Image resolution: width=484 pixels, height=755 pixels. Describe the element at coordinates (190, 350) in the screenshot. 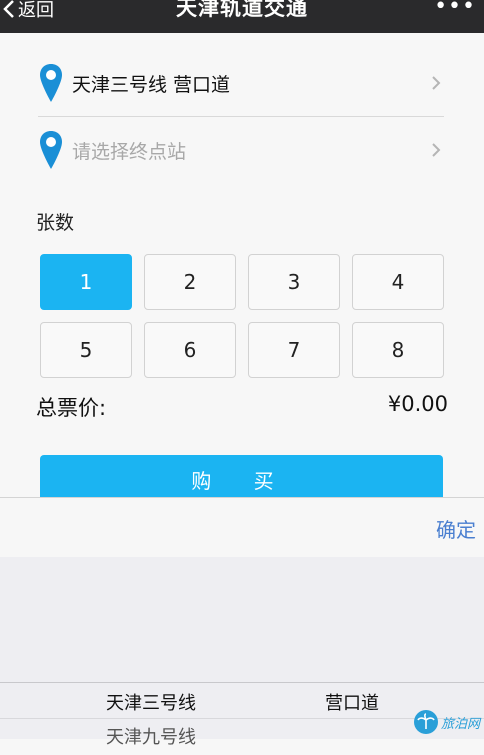

I see `ticket-count-option: 6` at that location.